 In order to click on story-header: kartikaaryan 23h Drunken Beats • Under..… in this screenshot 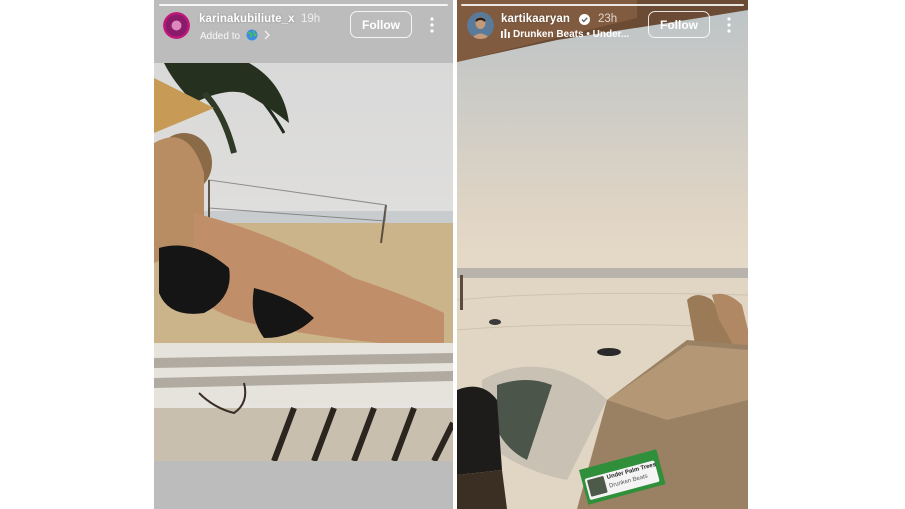, I will do `click(602, 33)`.